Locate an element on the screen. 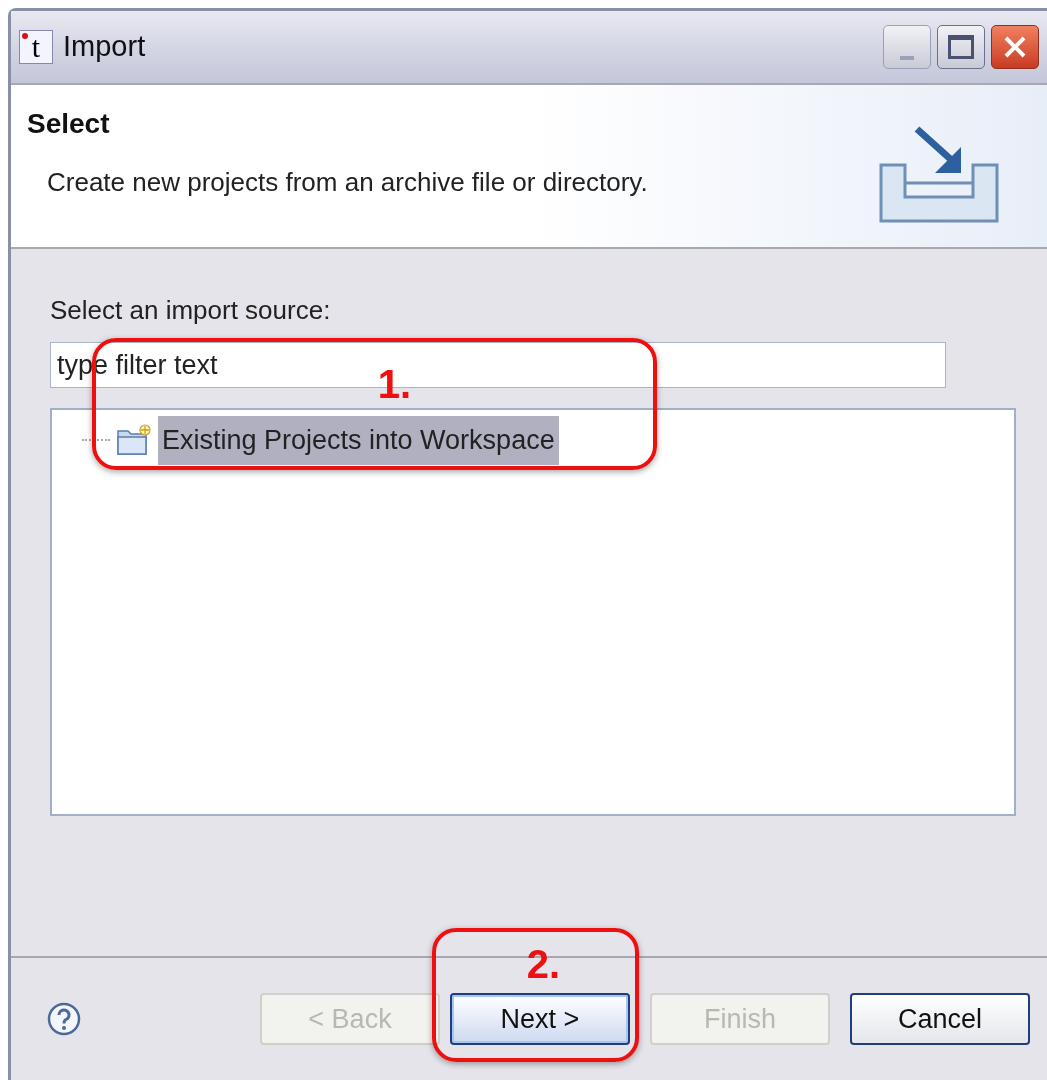 Image resolution: width=1047 pixels, height=1080 pixels. close-icon is located at coordinates (1015, 47).